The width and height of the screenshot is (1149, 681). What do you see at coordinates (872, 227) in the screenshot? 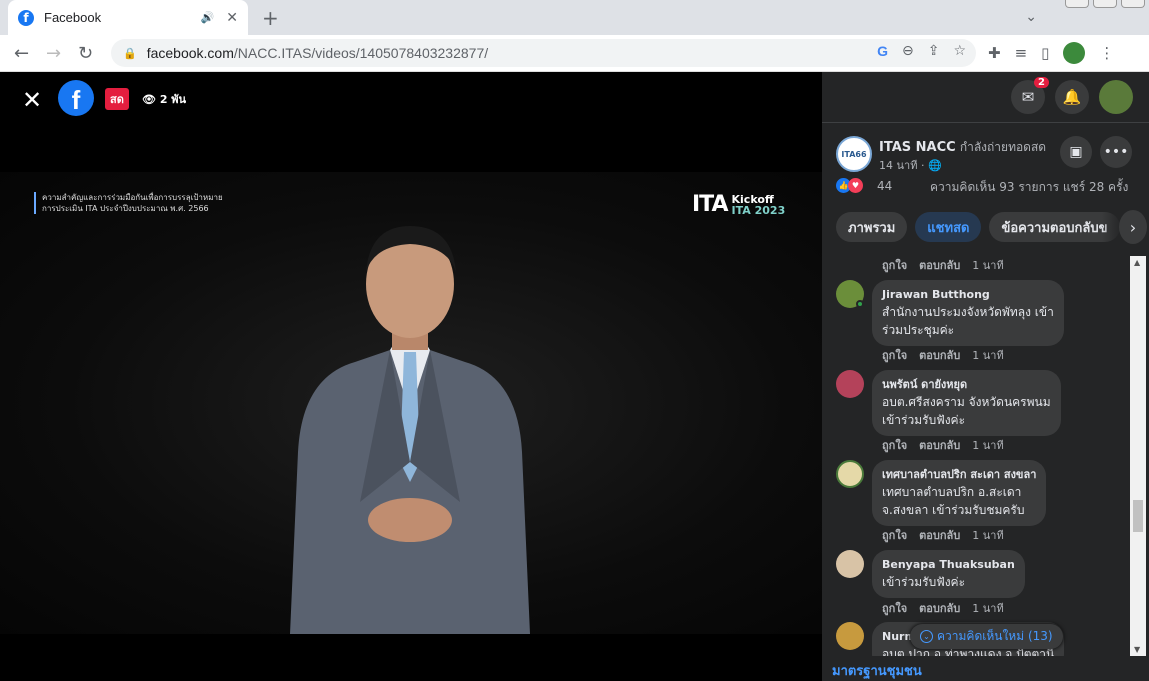
I see `tab-overview: ภาพรวม` at bounding box center [872, 227].